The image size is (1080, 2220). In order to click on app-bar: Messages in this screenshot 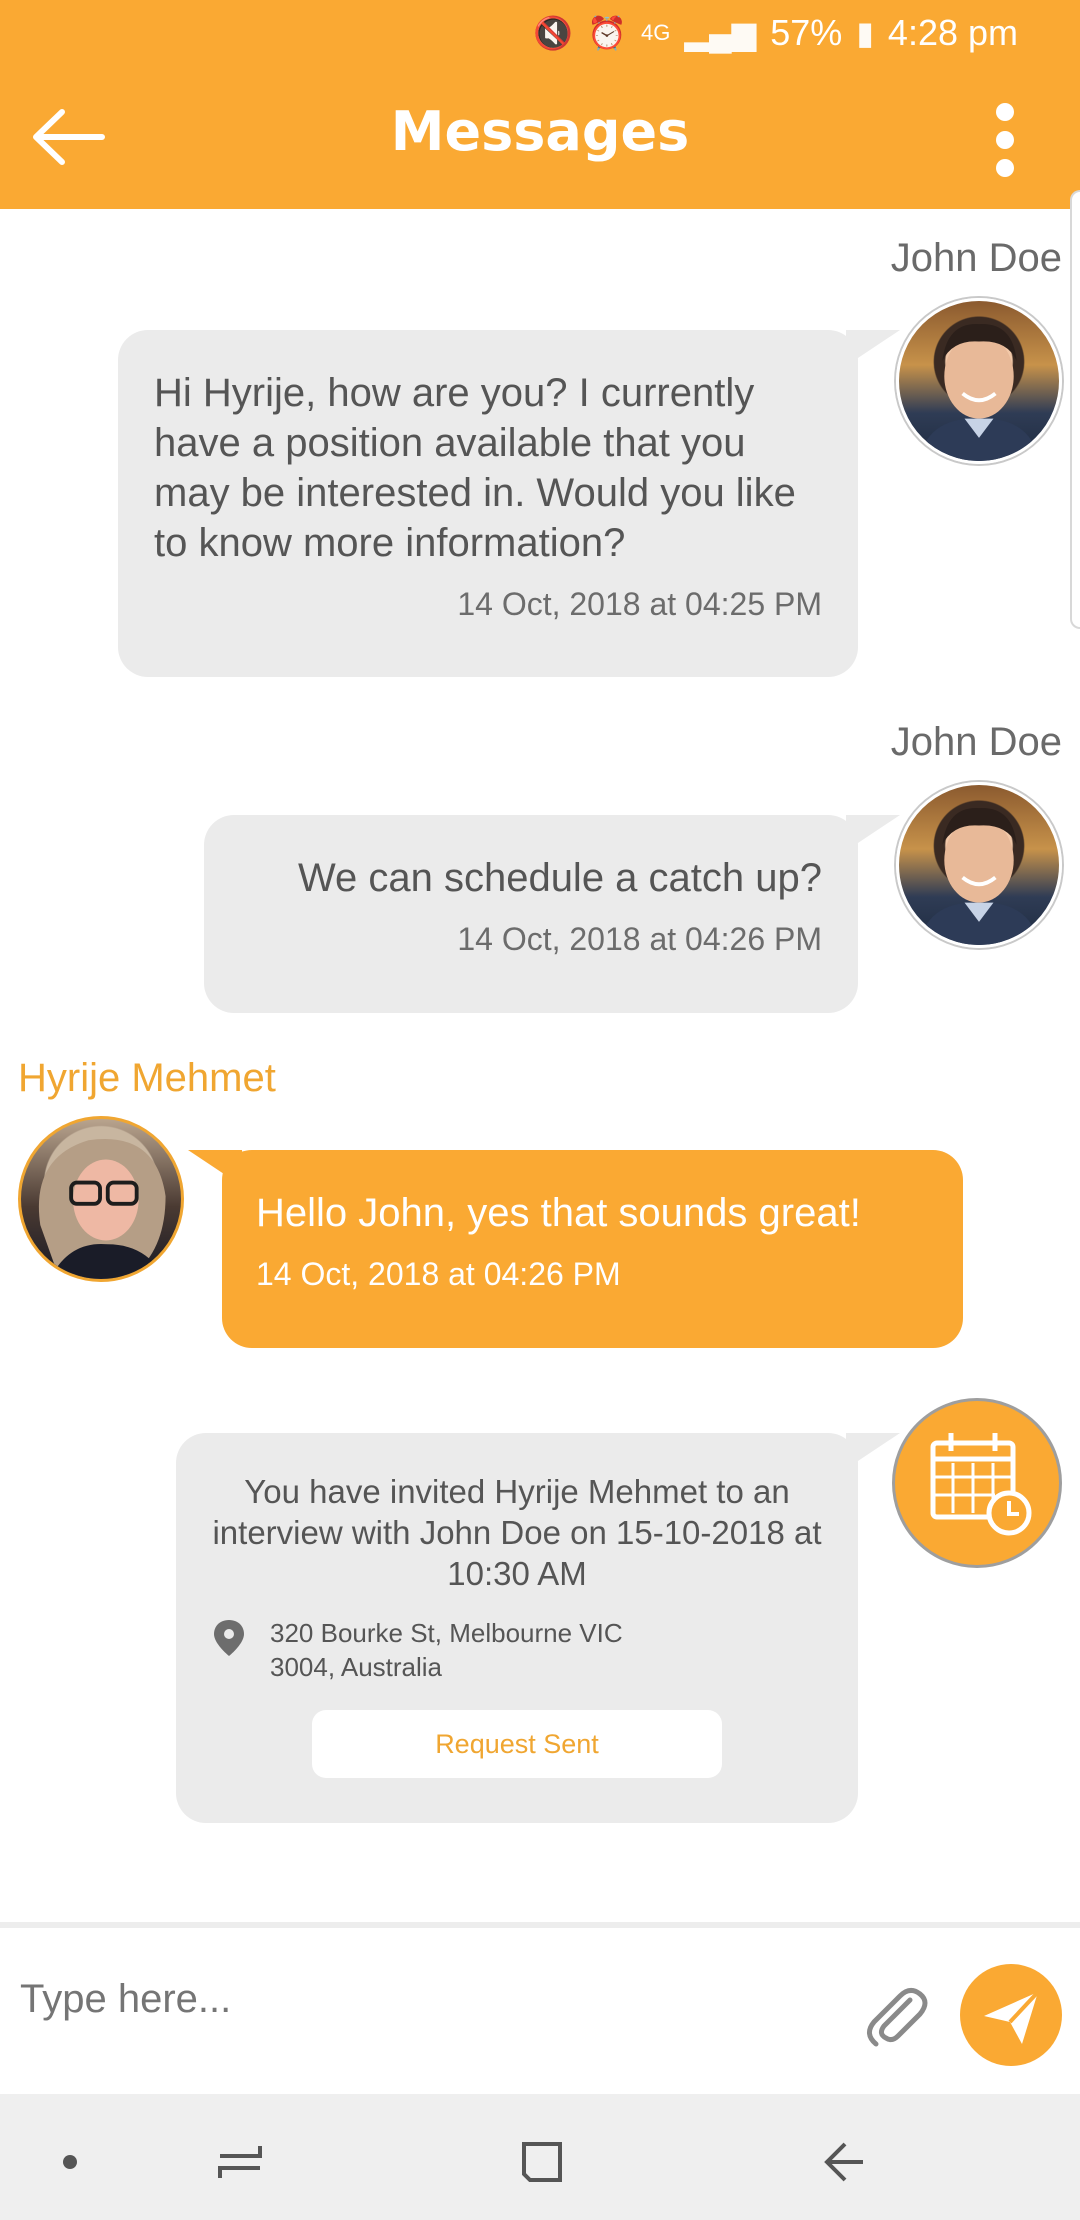, I will do `click(540, 137)`.